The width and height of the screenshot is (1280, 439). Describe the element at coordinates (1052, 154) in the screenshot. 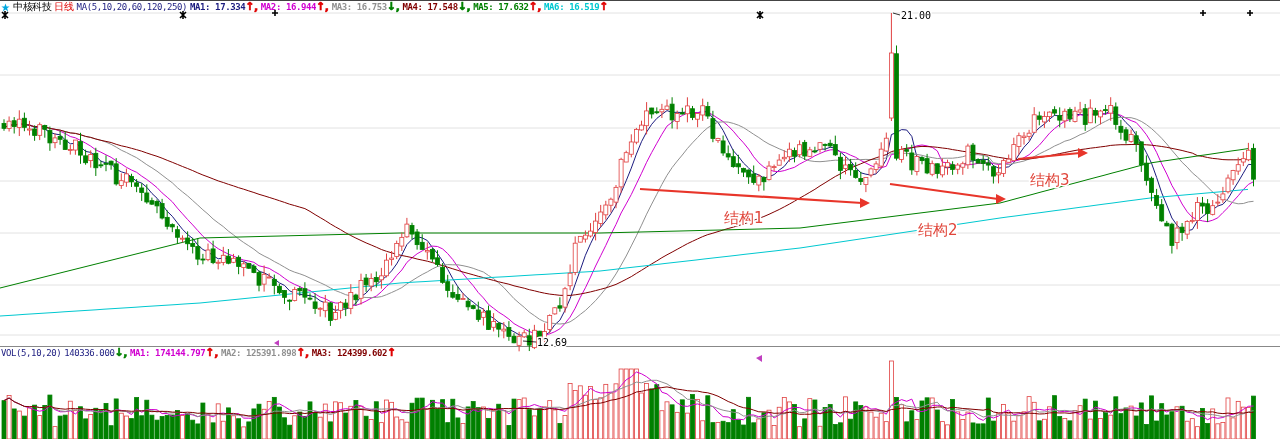

I see `annotation-arrow` at that location.